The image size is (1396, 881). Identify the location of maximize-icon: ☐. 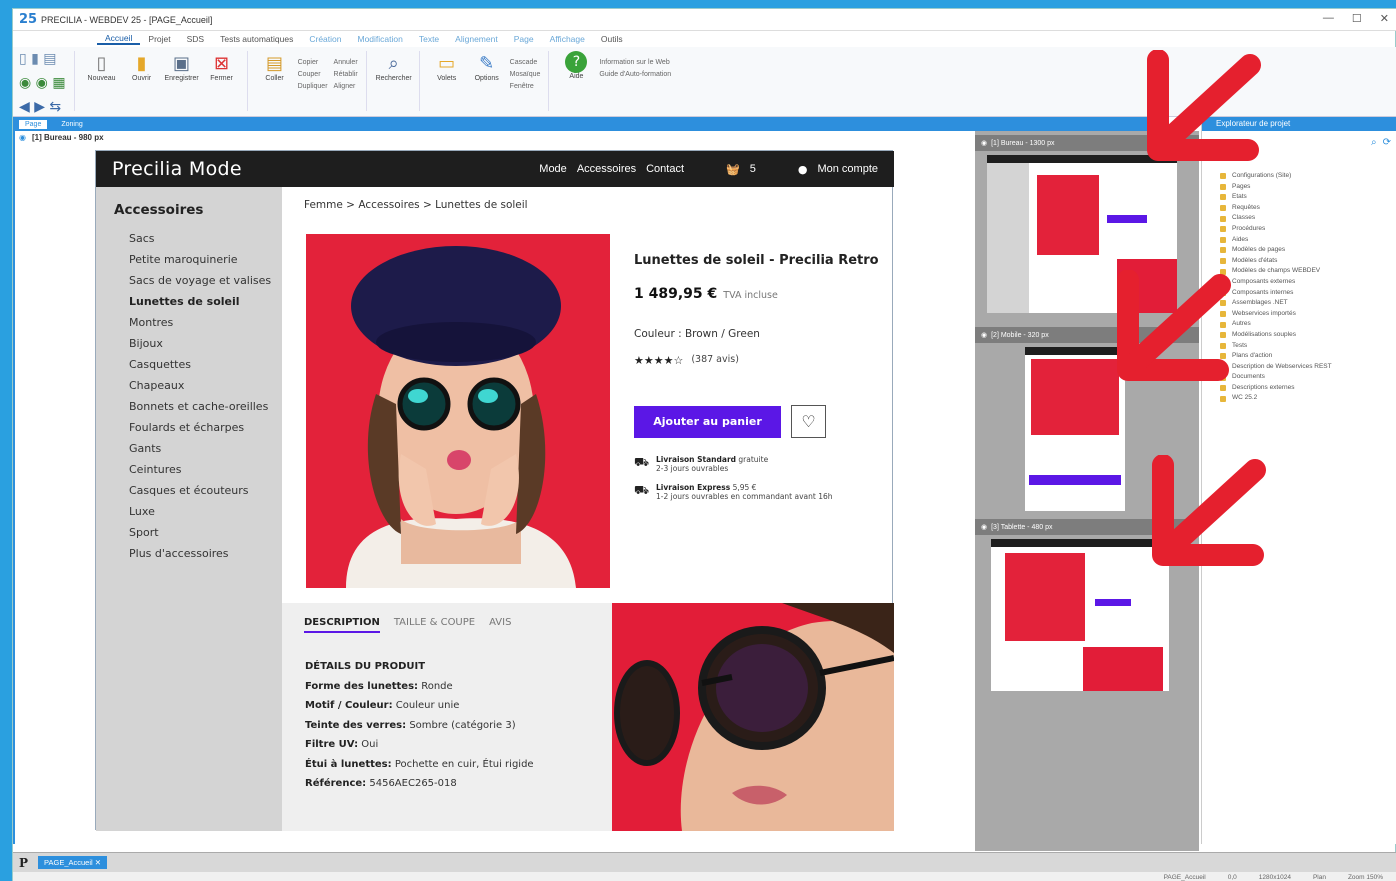
(1357, 18).